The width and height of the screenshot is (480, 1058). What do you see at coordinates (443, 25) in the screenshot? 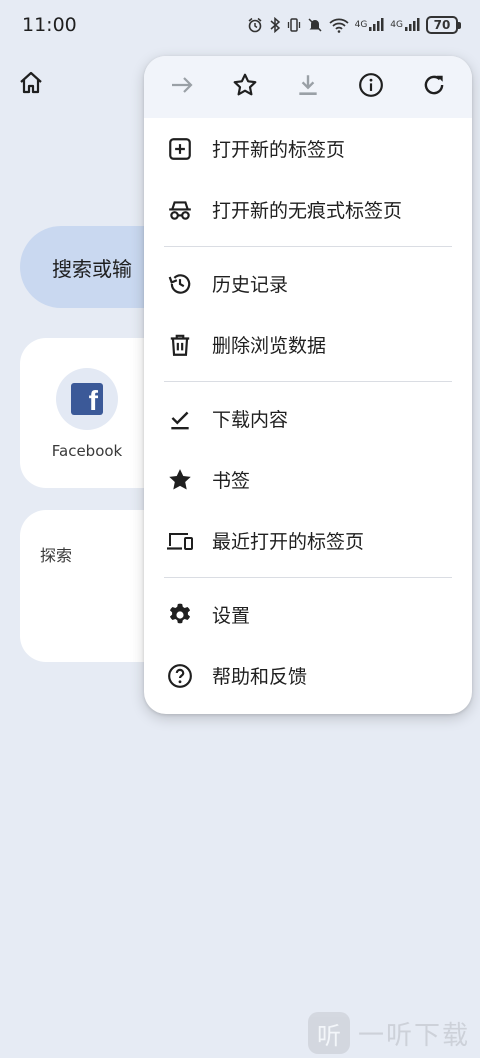
I see `battery-indicator: 70` at bounding box center [443, 25].